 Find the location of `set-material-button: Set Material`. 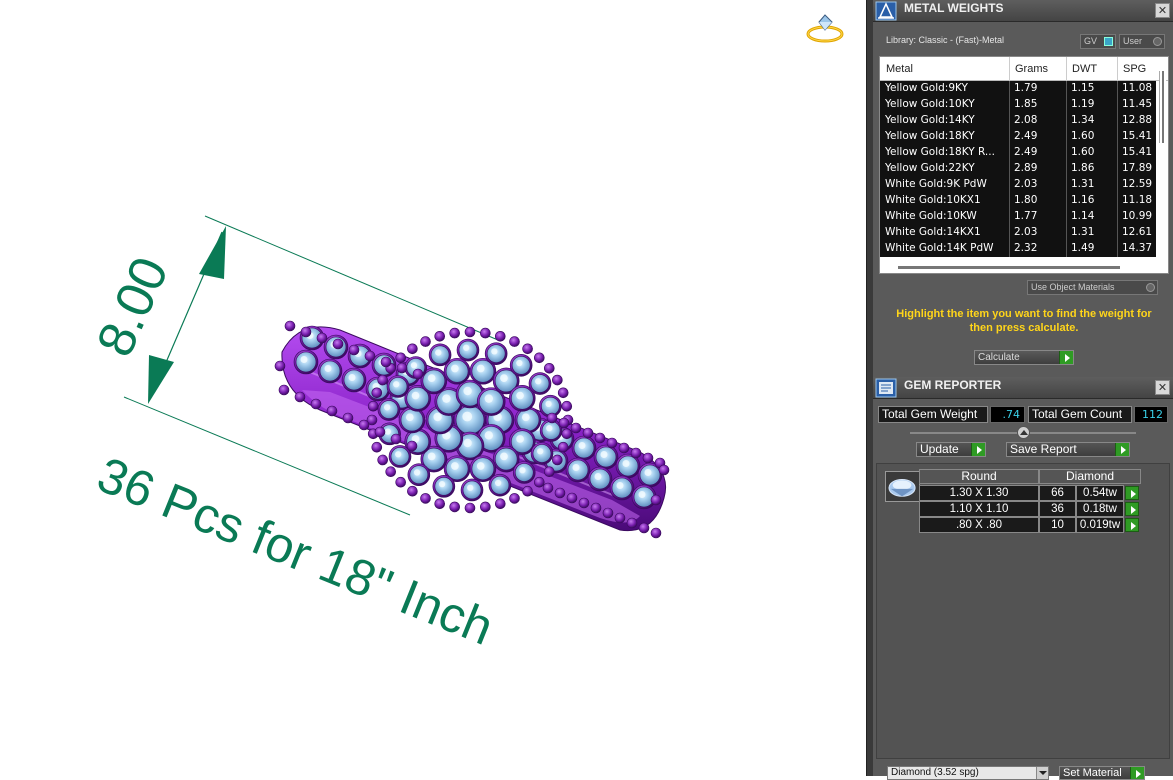

set-material-button: Set Material is located at coordinates (1102, 773).